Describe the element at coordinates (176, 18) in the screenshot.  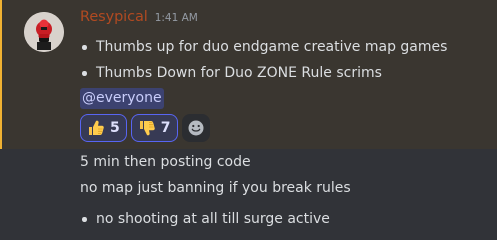
I see `timestamp: 1:41 AM` at that location.